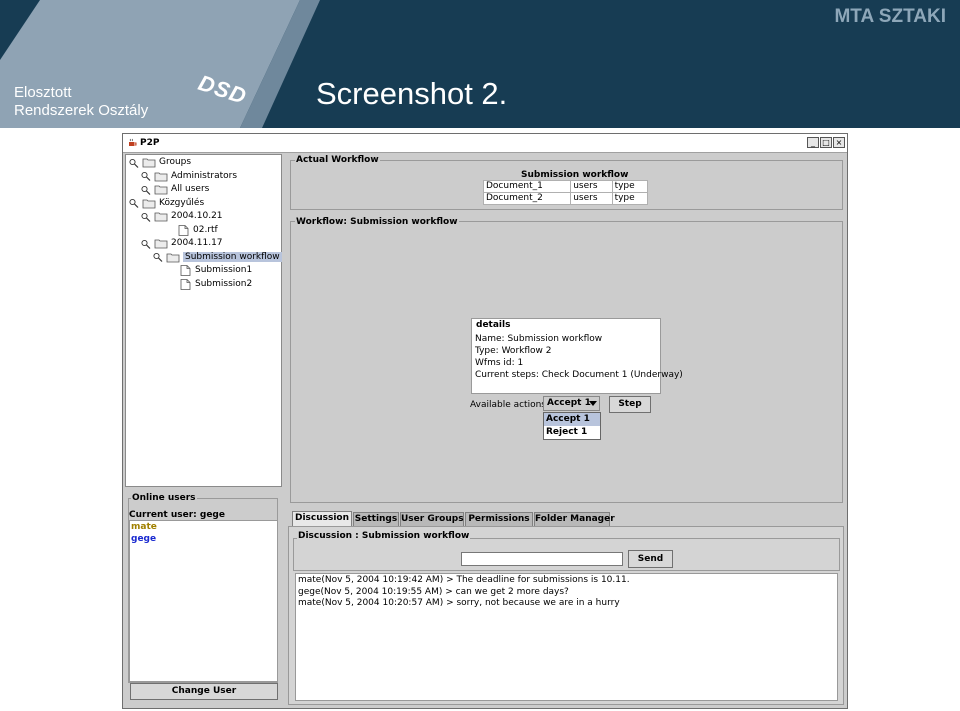 Image resolution: width=960 pixels, height=711 pixels. What do you see at coordinates (205, 229) in the screenshot?
I see `tree-item-label: 02.rtf` at bounding box center [205, 229].